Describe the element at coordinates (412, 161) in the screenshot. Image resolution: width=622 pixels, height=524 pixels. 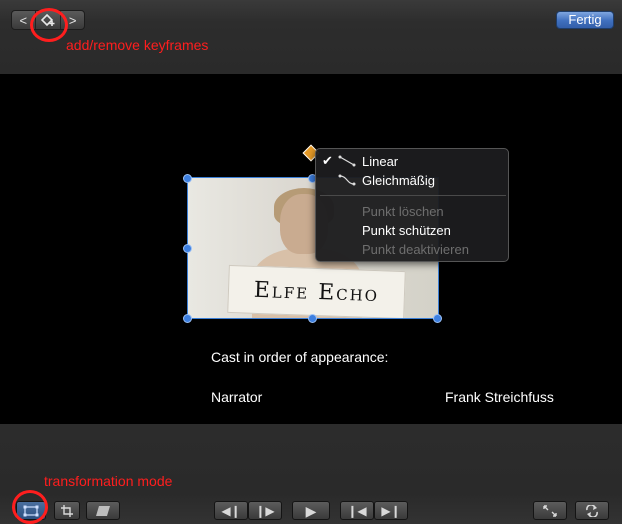
I see `menu-item-linear: ✔ Linear` at that location.